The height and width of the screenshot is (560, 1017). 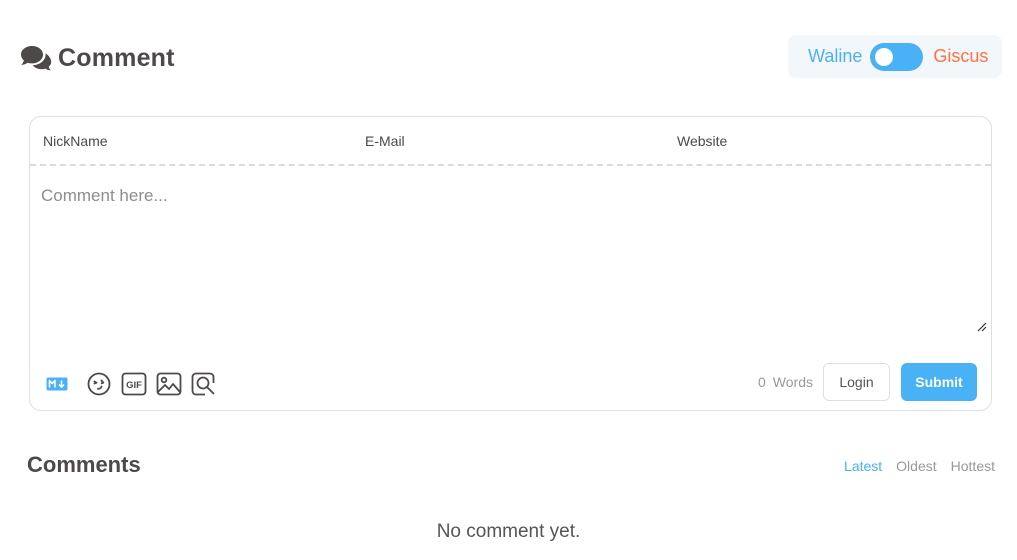 What do you see at coordinates (204, 384) in the screenshot?
I see `preview-icon` at bounding box center [204, 384].